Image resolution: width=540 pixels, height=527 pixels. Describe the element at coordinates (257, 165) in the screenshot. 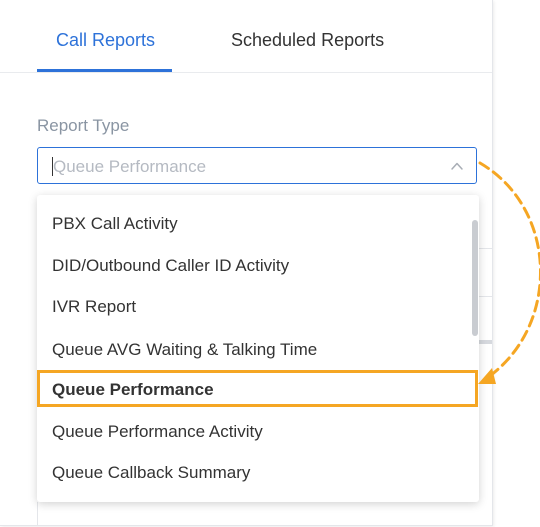

I see `report-type-select: Queue Performance` at that location.